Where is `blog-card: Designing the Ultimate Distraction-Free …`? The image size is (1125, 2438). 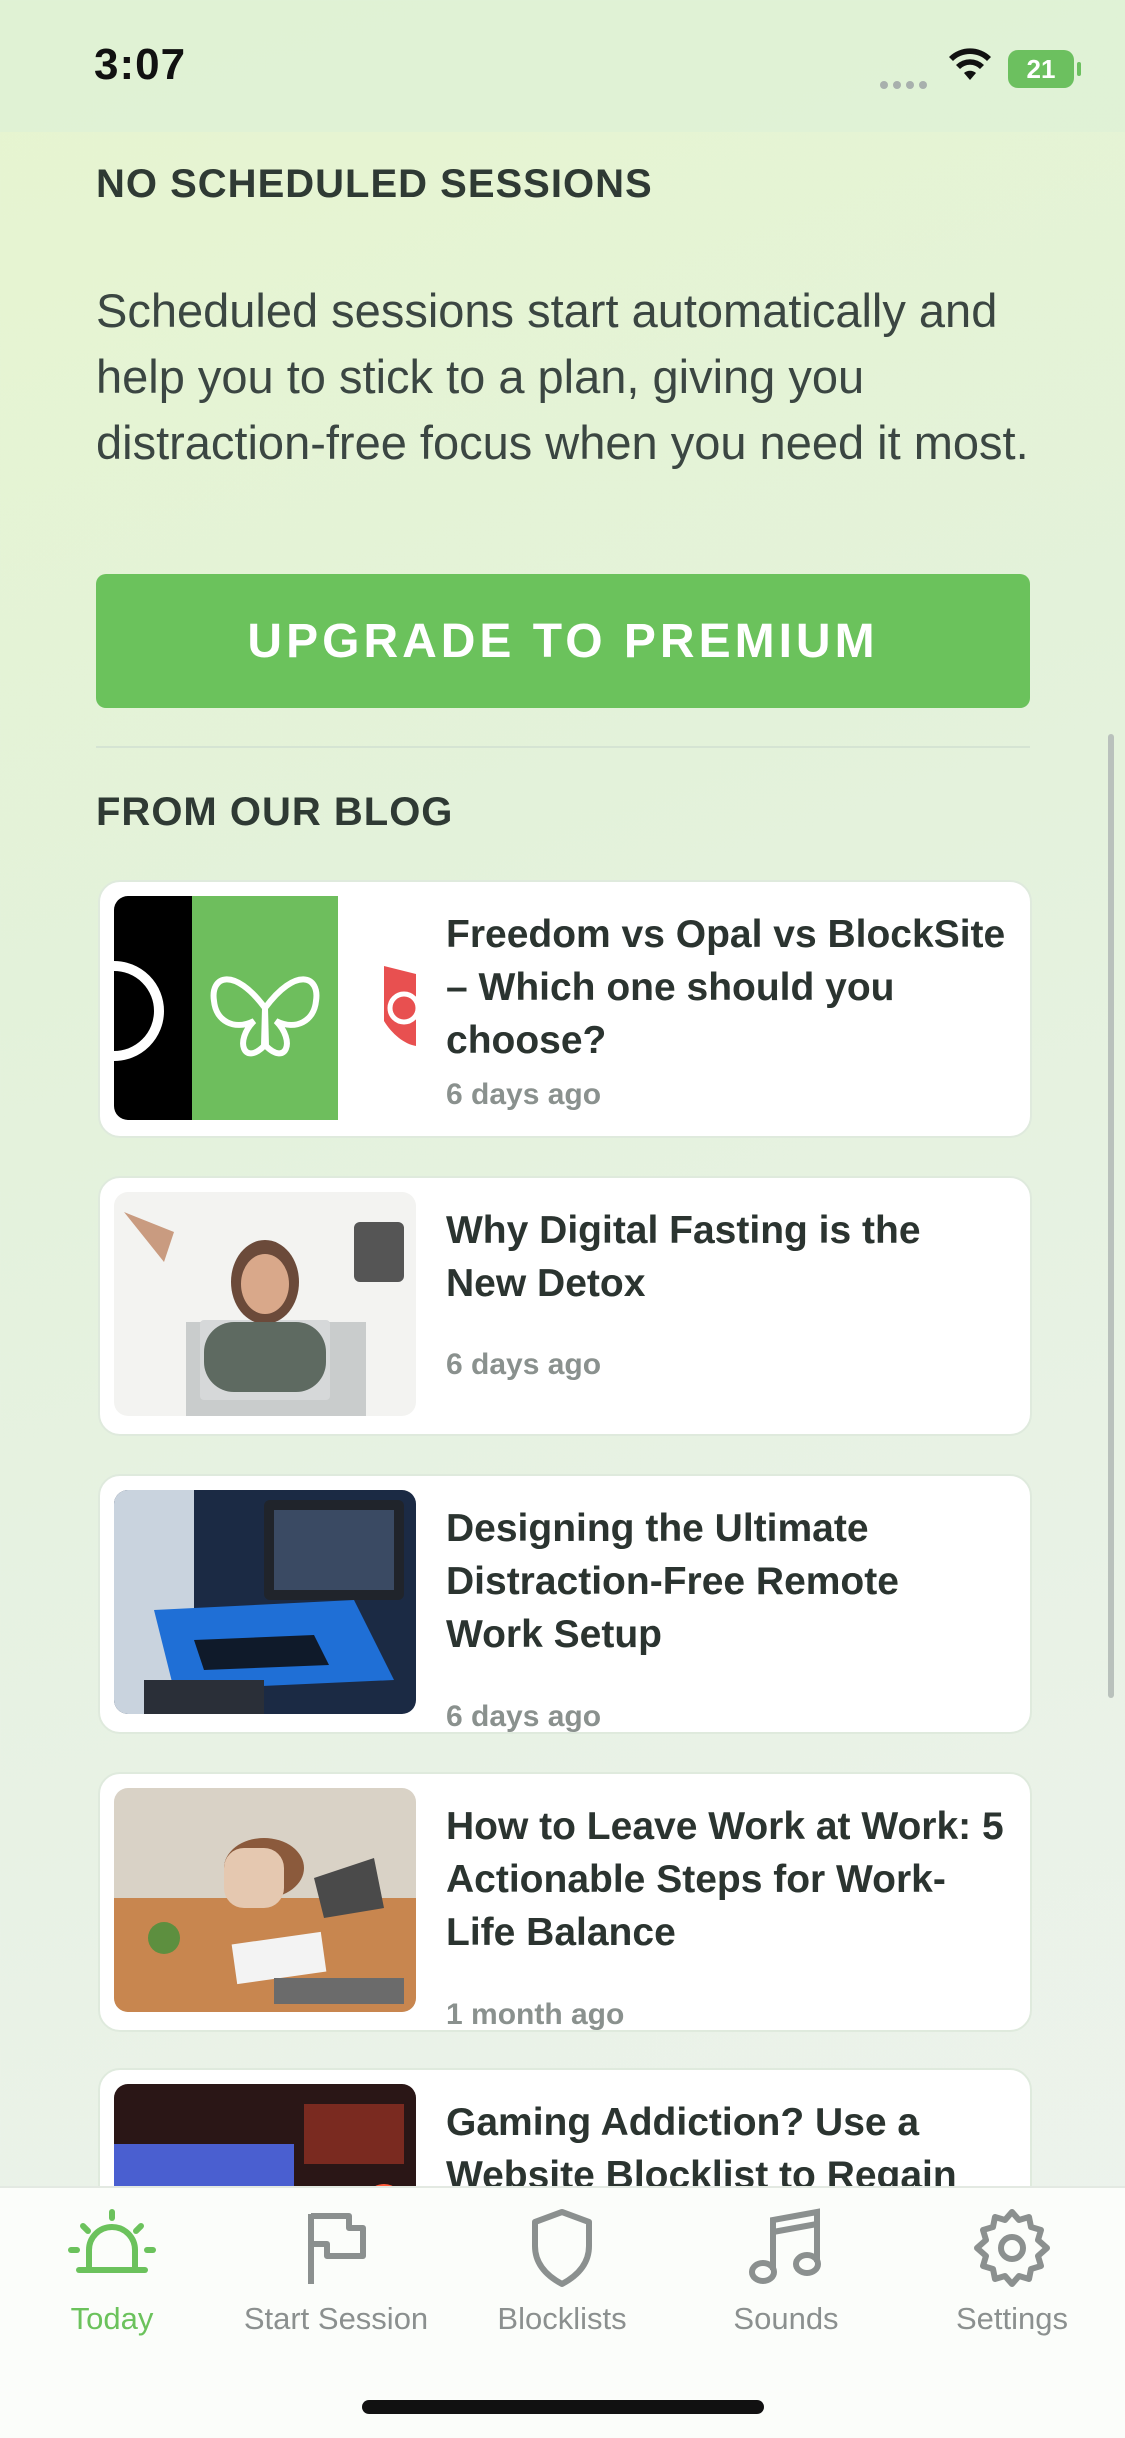 blog-card: Designing the Ultimate Distraction-Free … is located at coordinates (565, 1604).